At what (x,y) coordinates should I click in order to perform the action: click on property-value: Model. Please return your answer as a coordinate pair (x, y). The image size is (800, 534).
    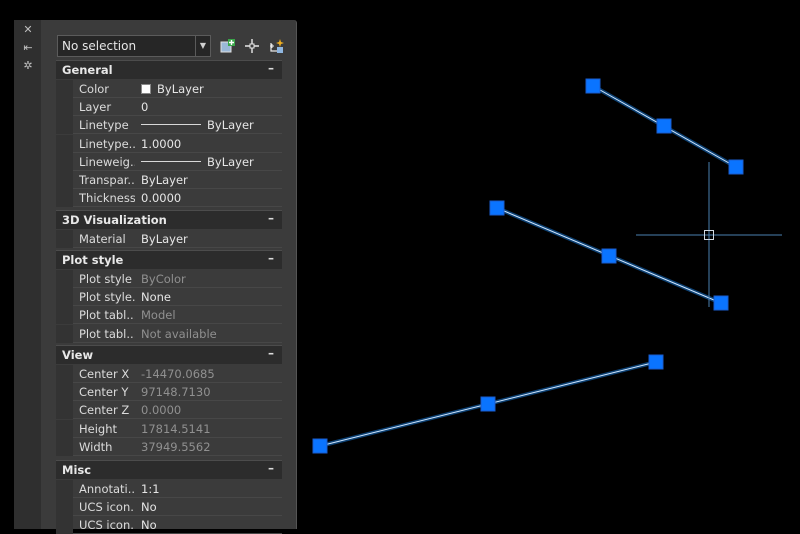
    Looking at the image, I should click on (158, 315).